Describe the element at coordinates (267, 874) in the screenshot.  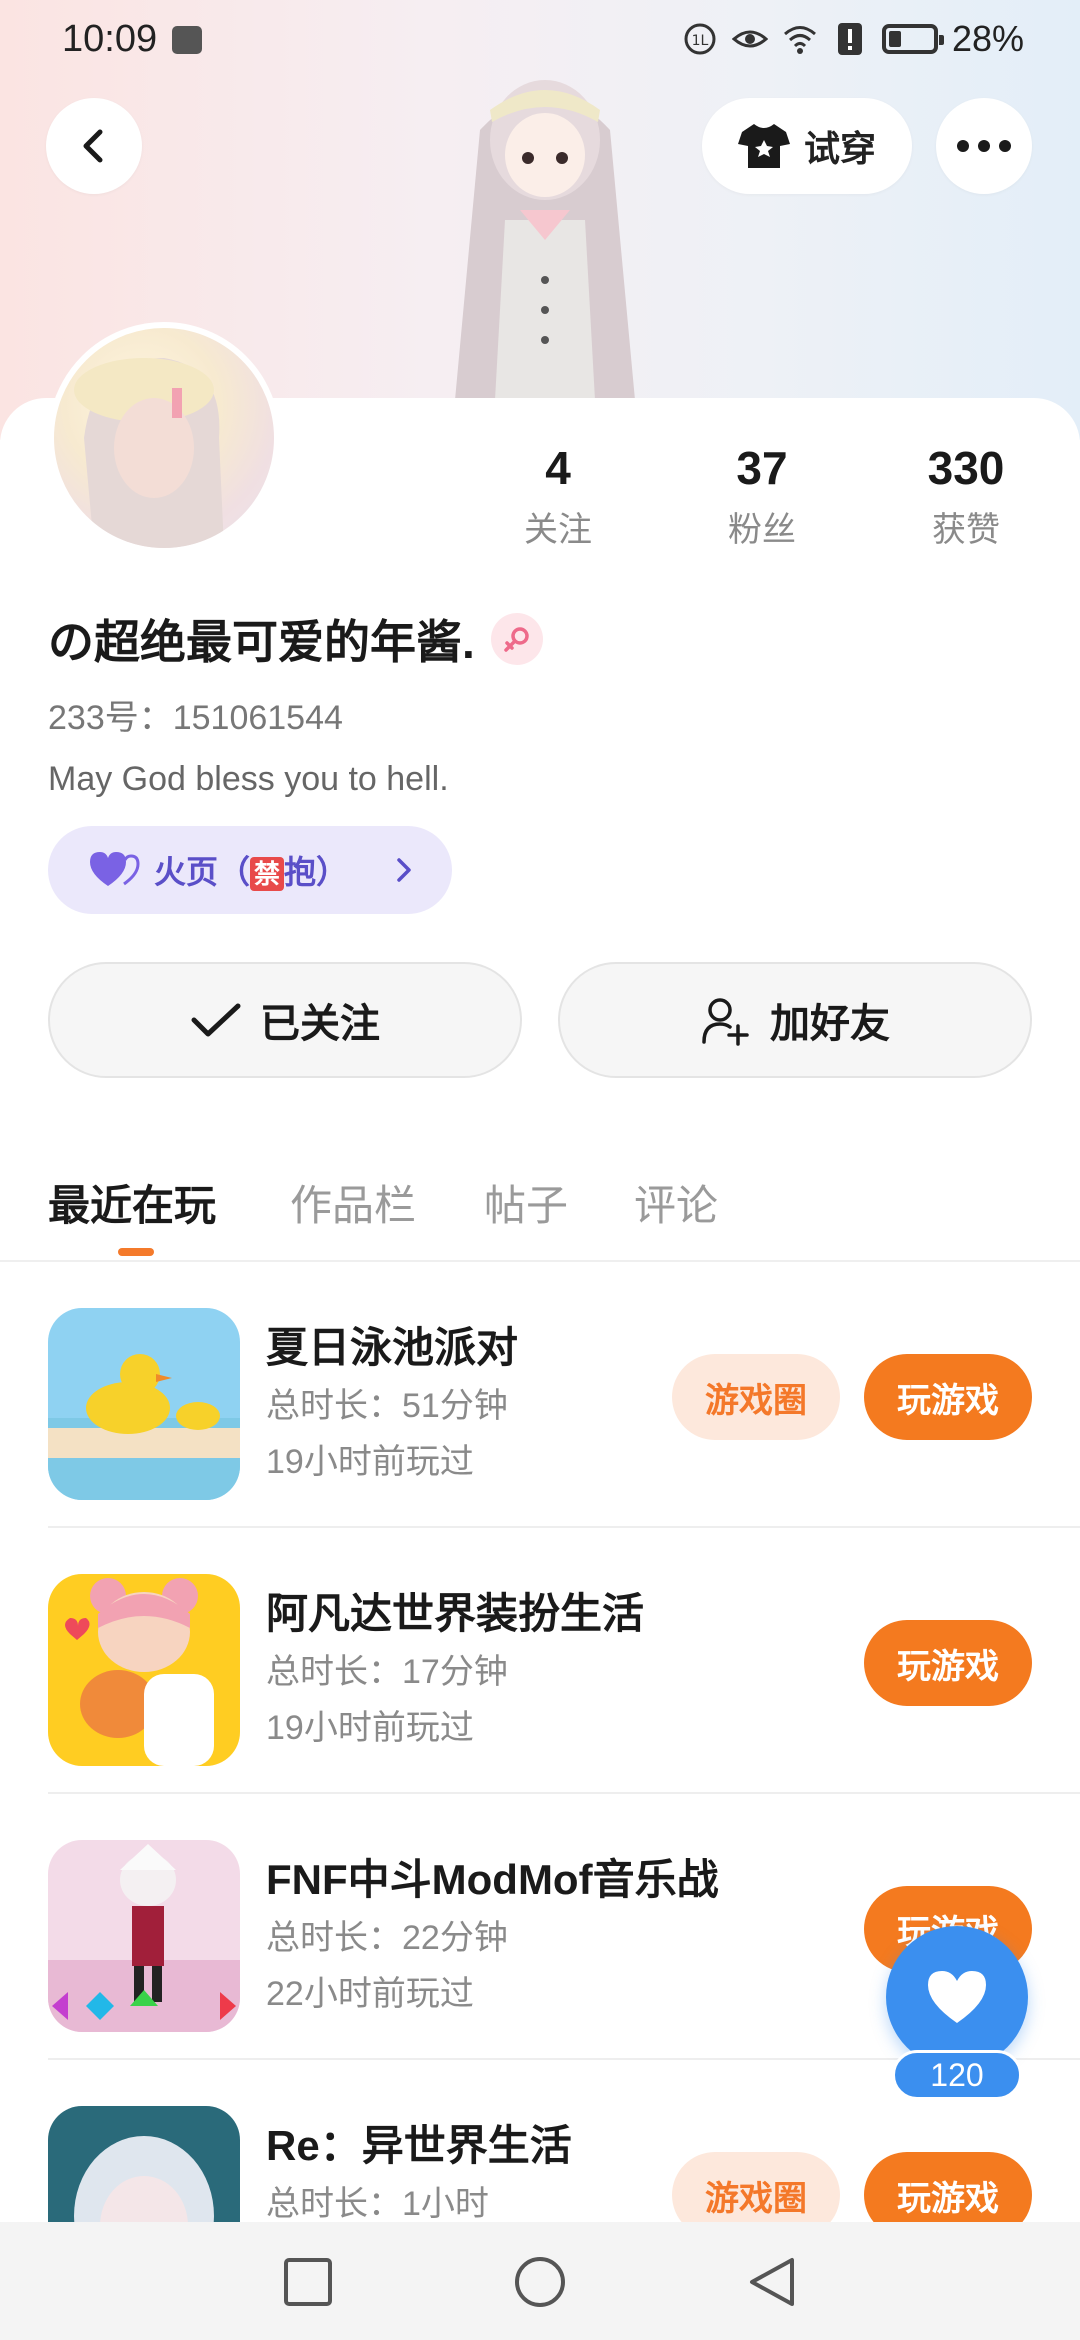
I see `ban-badge: 禁` at that location.